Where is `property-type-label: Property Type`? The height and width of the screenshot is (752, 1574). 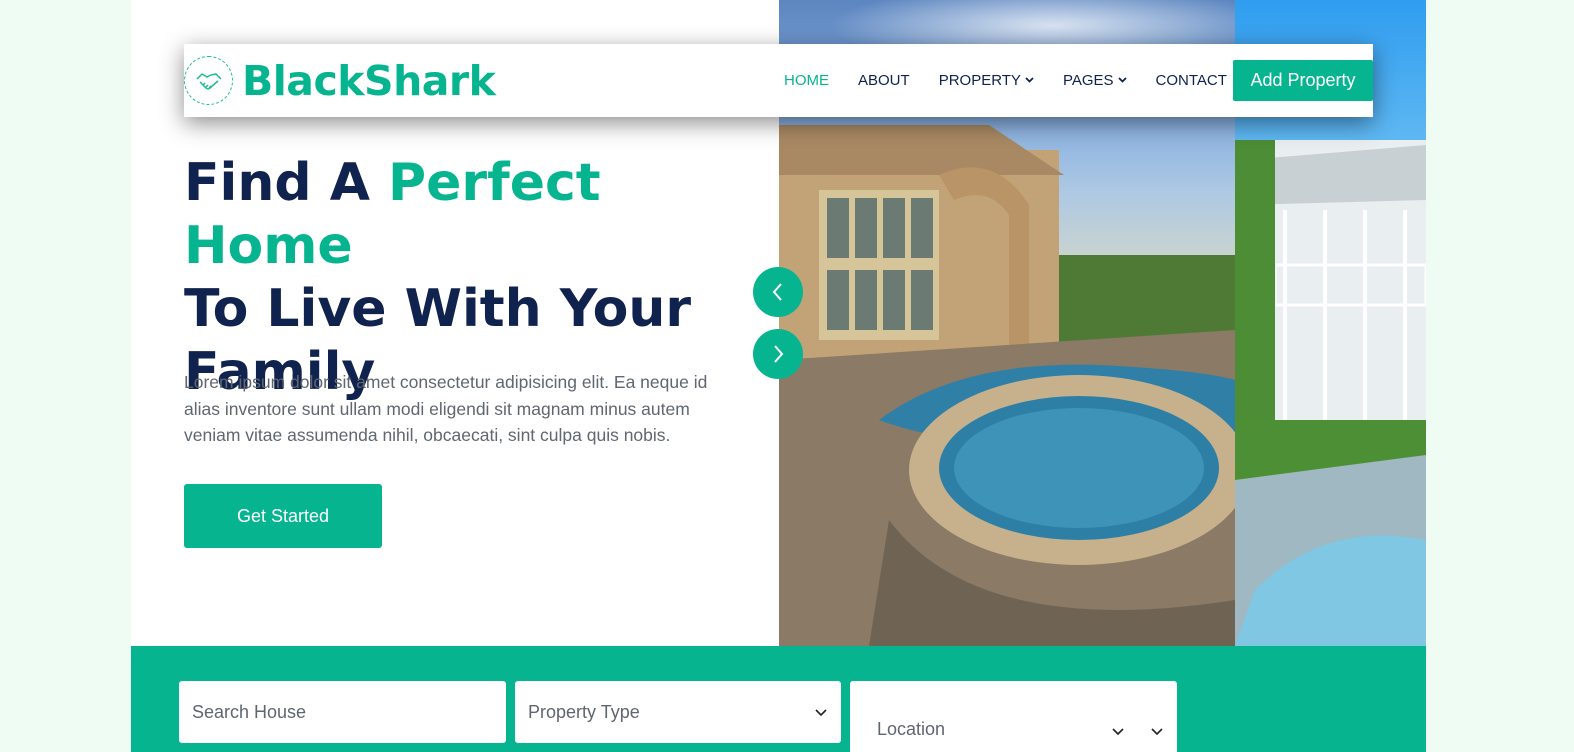
property-type-label: Property Type is located at coordinates (584, 711).